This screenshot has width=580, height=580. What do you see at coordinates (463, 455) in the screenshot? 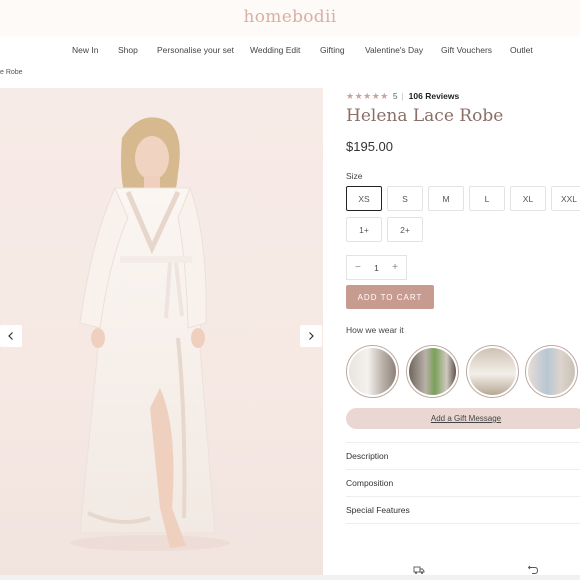
I see `accordion-description: Description` at bounding box center [463, 455].